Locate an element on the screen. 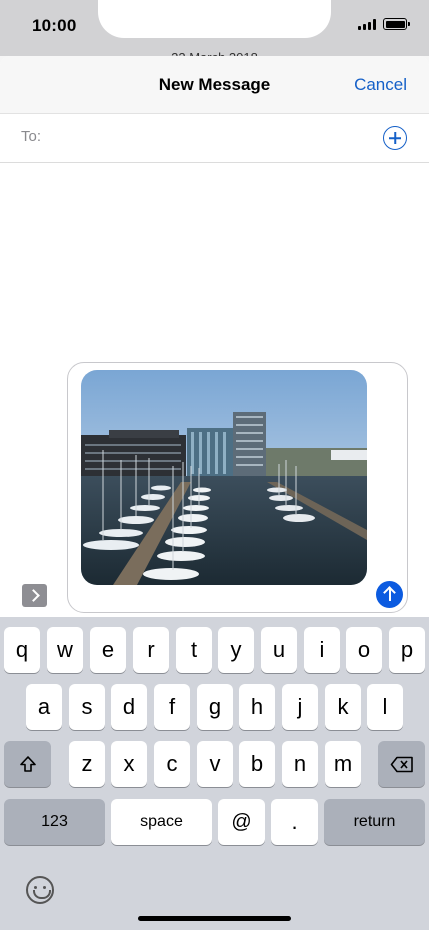  key-l: l is located at coordinates (385, 707).